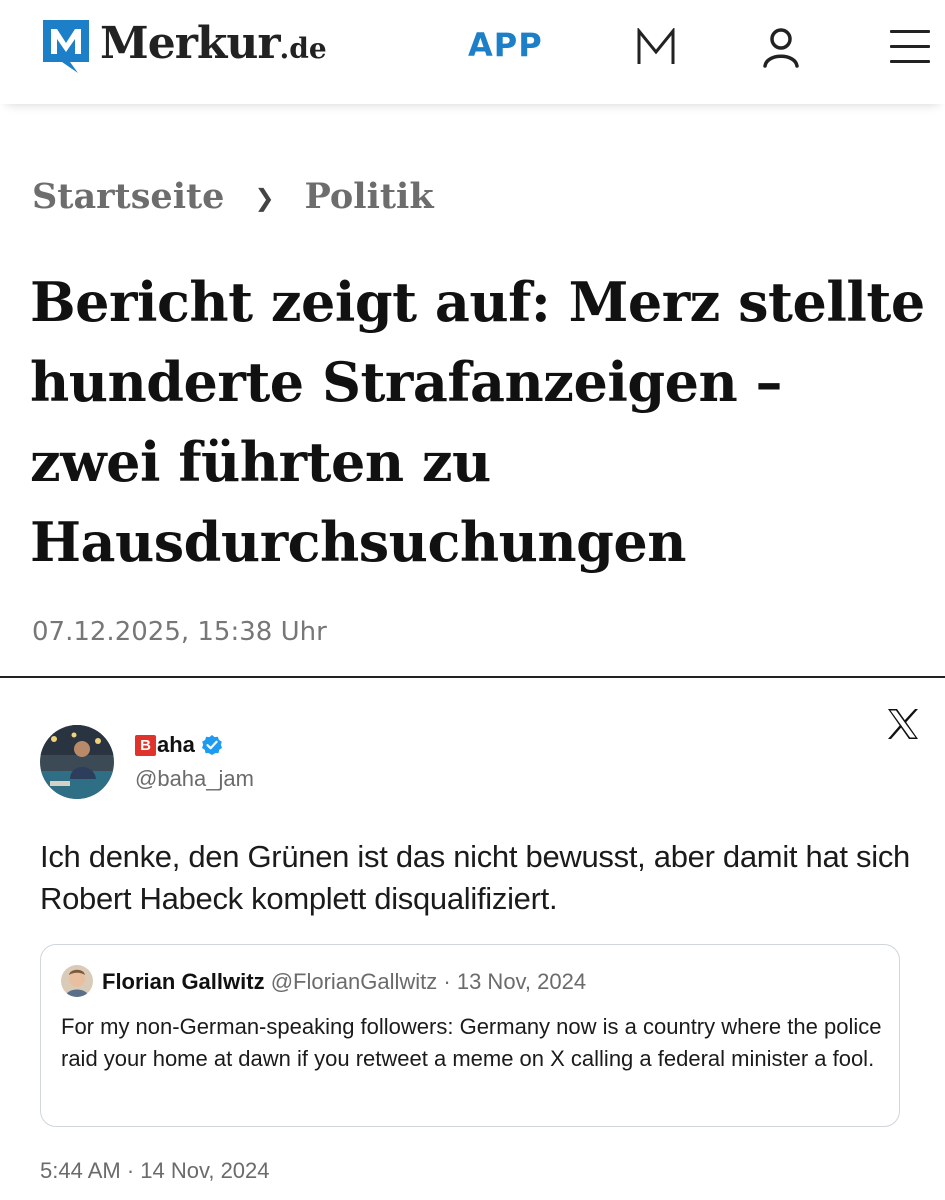 The image size is (945, 1200). Describe the element at coordinates (903, 724) in the screenshot. I see `x-logo-icon` at that location.